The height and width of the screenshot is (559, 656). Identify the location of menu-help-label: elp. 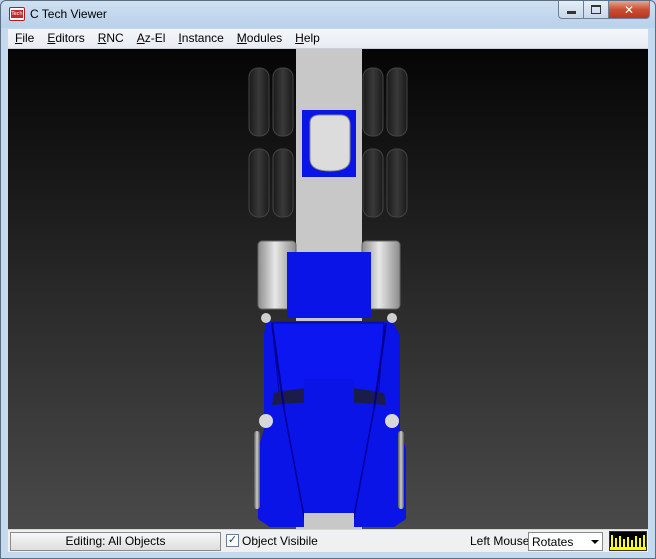
(311, 38).